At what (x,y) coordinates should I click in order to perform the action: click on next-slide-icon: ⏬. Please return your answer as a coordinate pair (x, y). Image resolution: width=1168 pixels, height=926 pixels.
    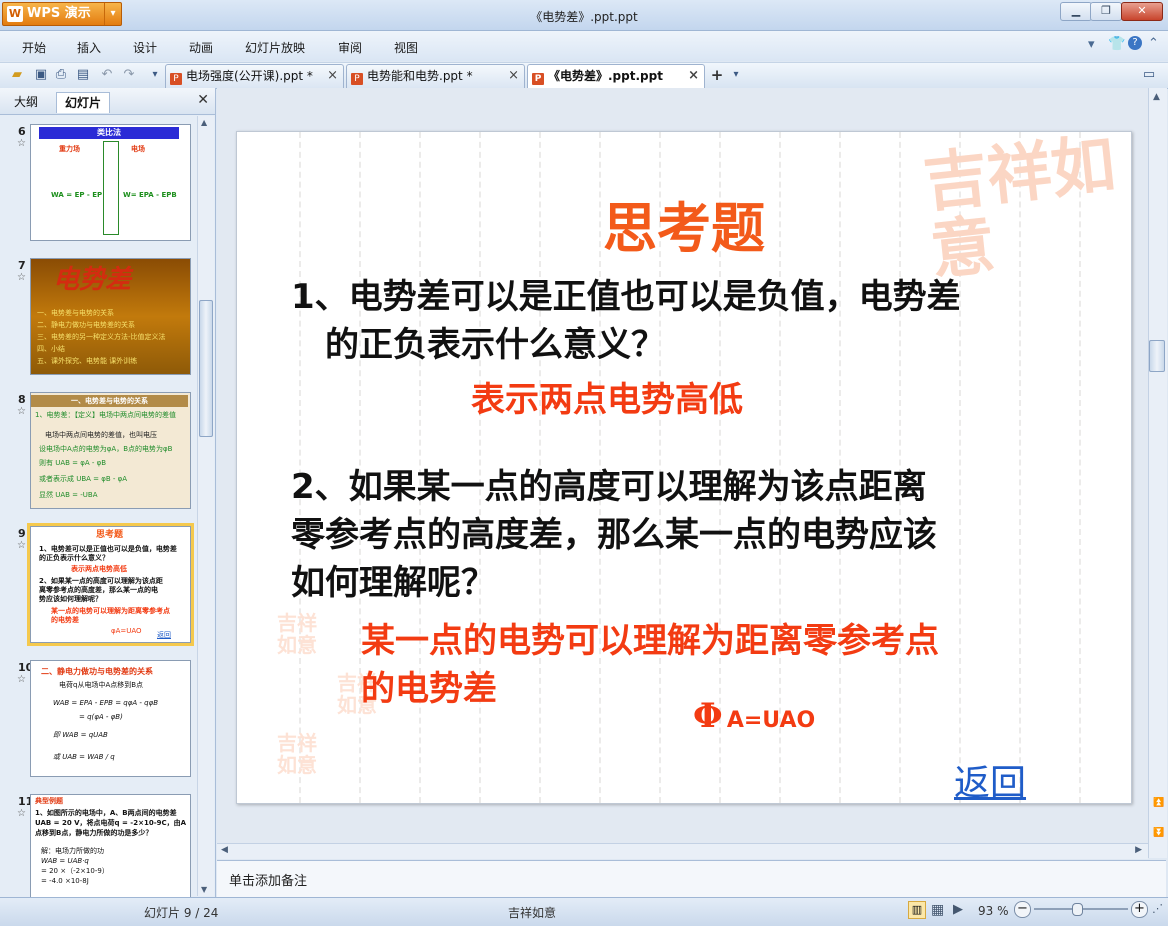
    Looking at the image, I should click on (1158, 833).